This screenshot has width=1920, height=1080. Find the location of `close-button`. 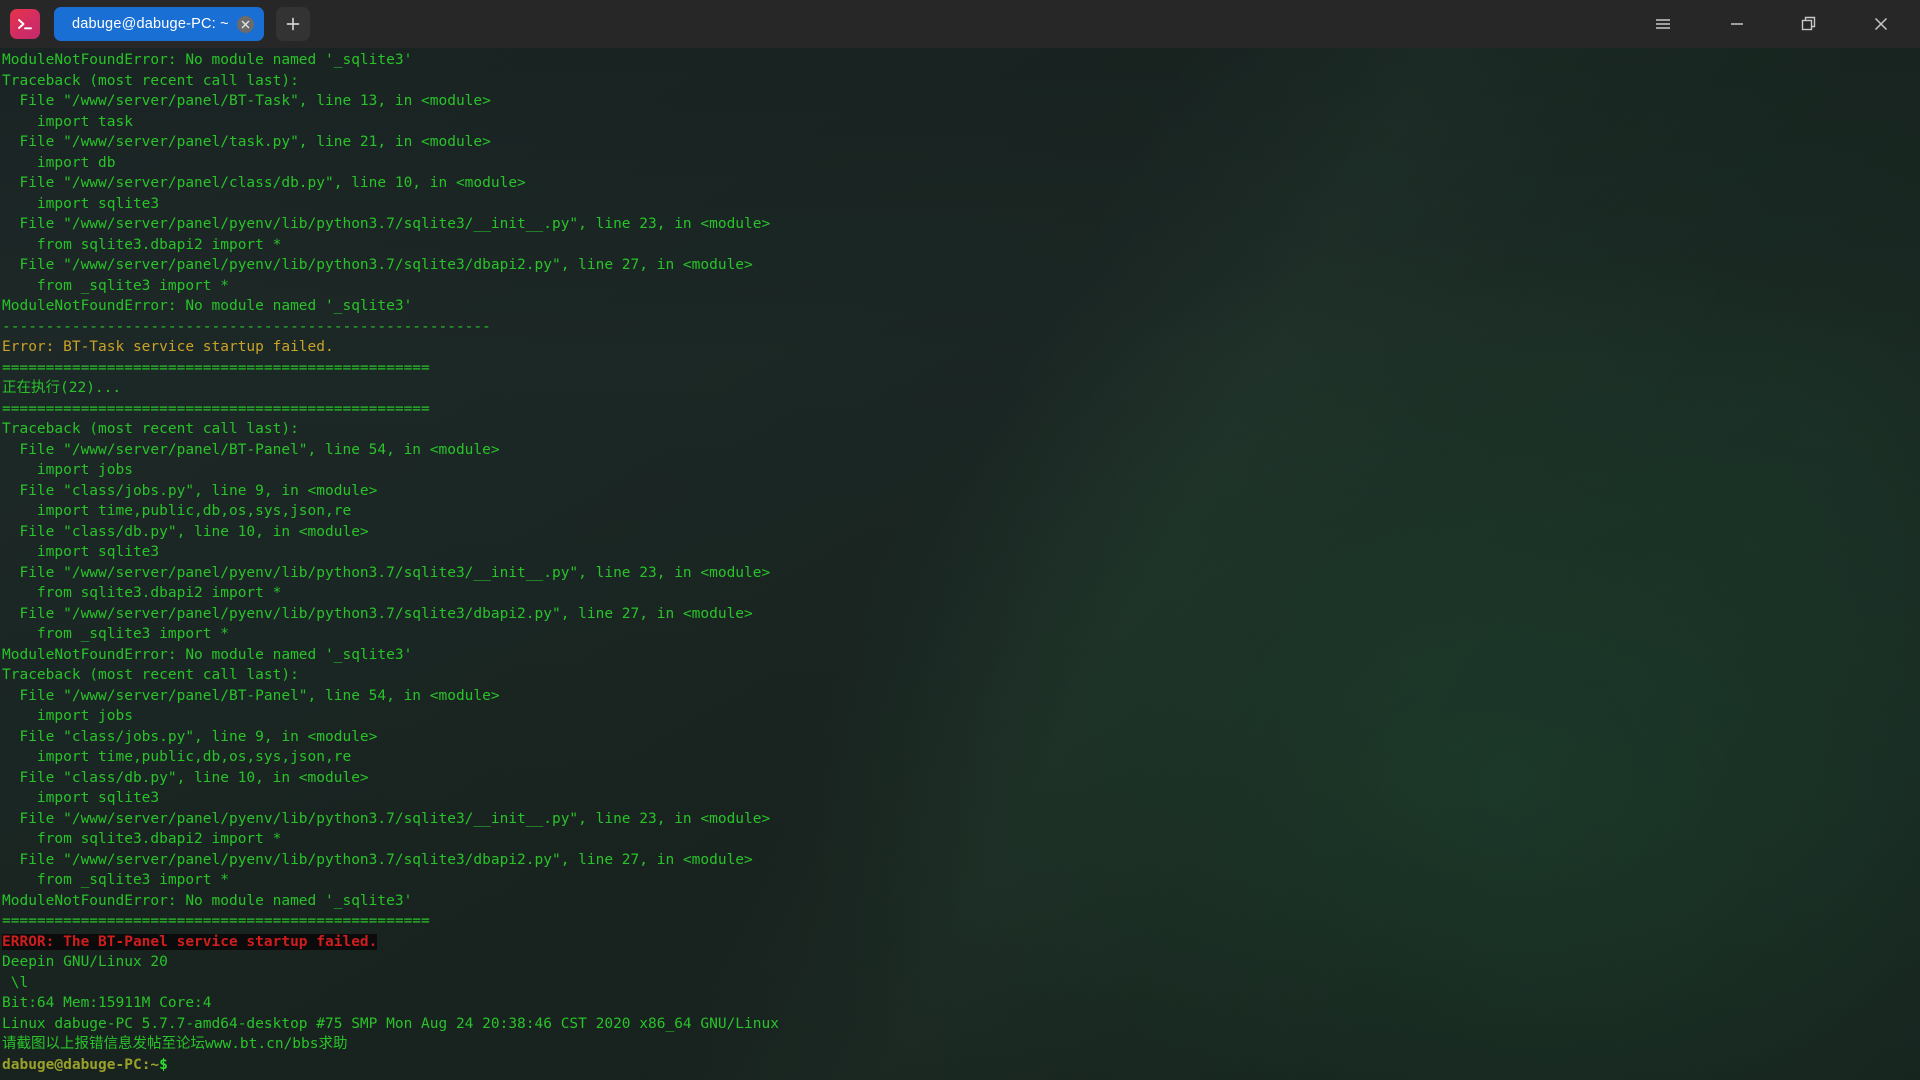

close-button is located at coordinates (1881, 24).